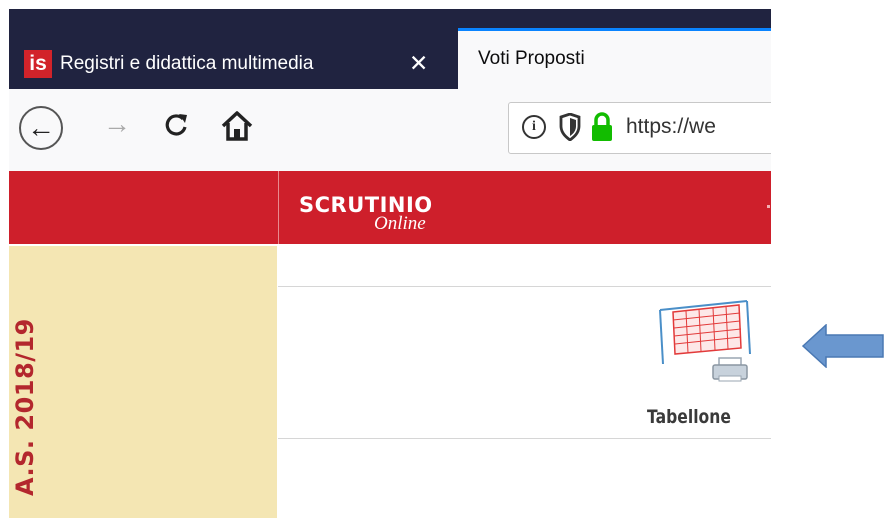  I want to click on tab-title: Voti Proposti, so click(531, 58).